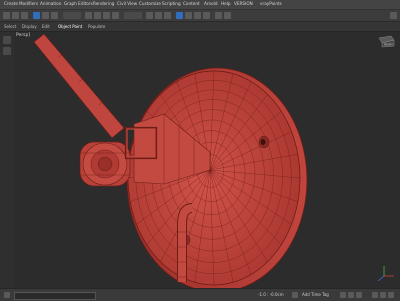  What do you see at coordinates (171, 4) in the screenshot?
I see `menu-scripting: Scripting` at bounding box center [171, 4].